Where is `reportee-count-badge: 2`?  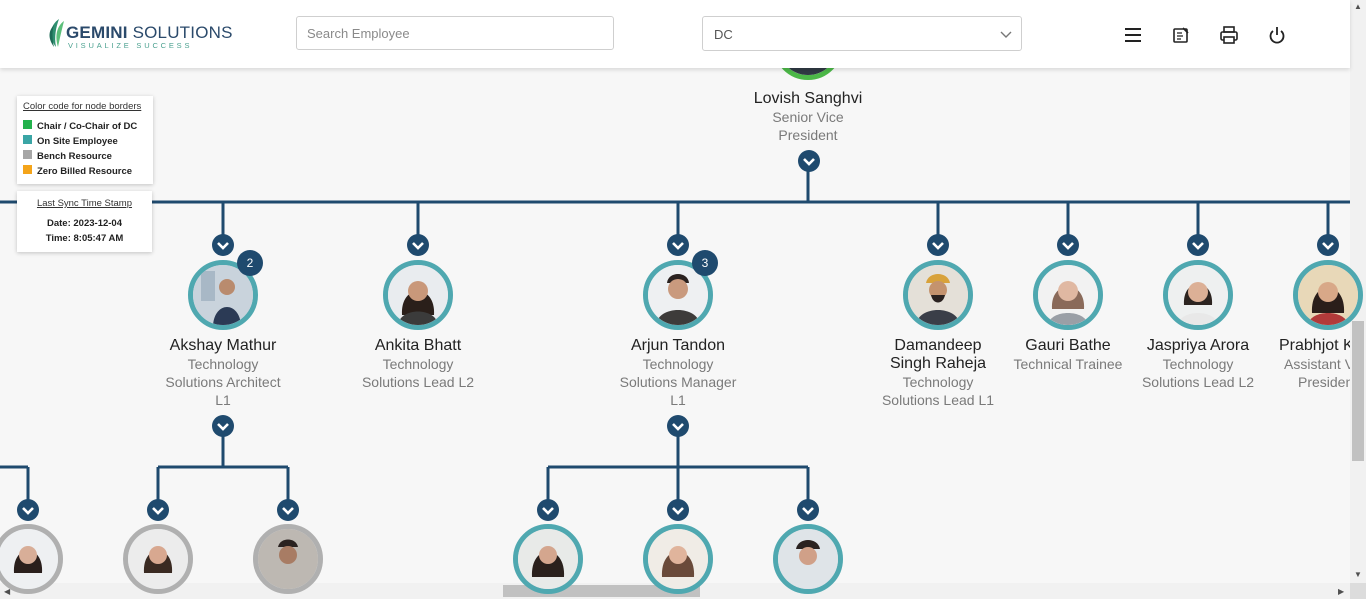
reportee-count-badge: 2 is located at coordinates (250, 263).